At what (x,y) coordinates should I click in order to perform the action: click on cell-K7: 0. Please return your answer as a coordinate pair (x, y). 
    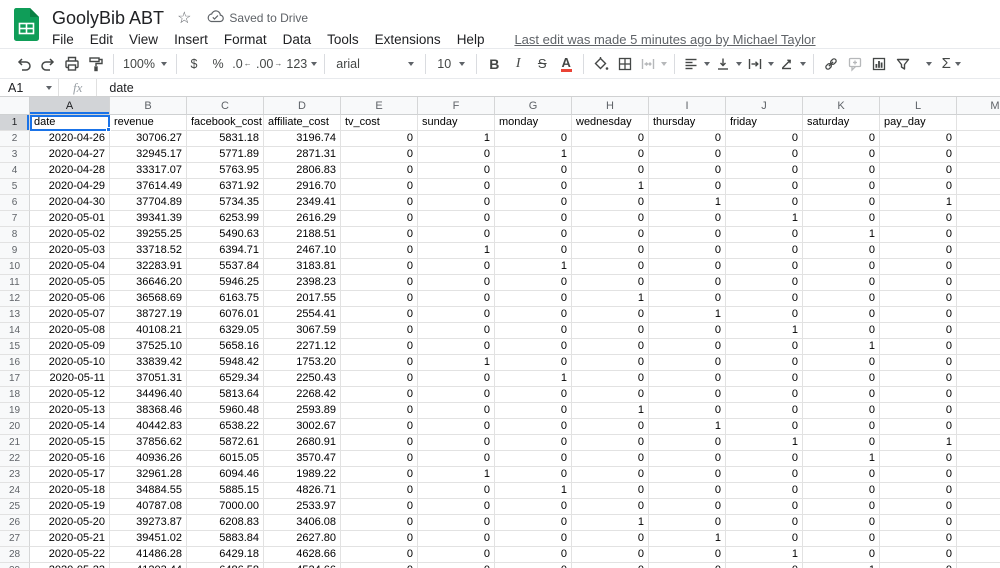
    Looking at the image, I should click on (841, 219).